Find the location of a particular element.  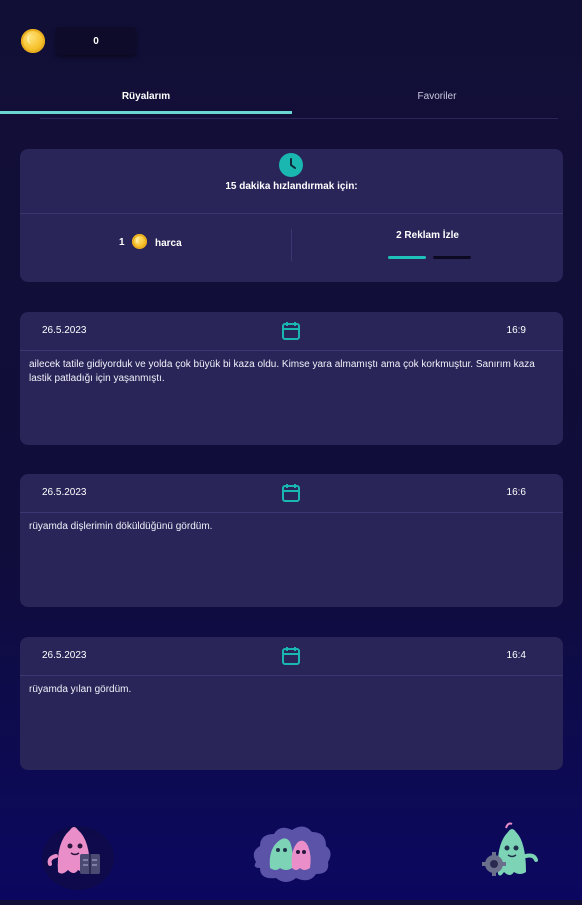

watch-ads-button: 2 Reklam İzle is located at coordinates (427, 248).